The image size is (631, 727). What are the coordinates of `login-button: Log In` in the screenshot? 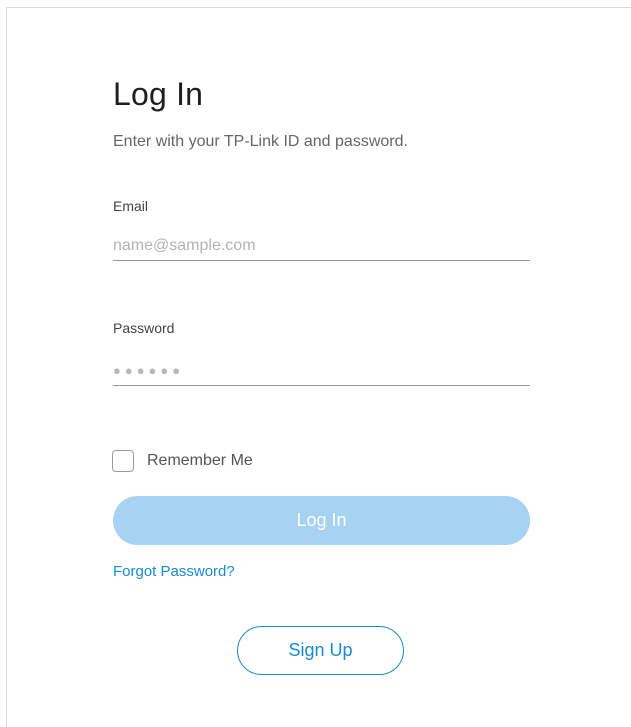 It's located at (321, 520).